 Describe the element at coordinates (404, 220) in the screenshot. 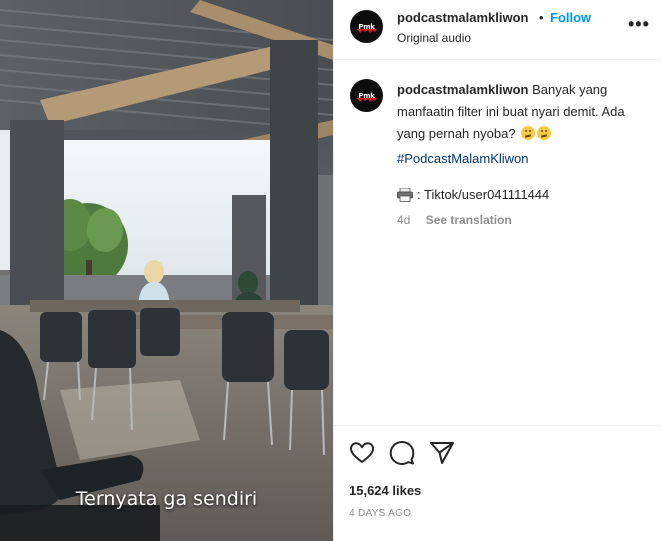

I see `post-age: 4d` at that location.